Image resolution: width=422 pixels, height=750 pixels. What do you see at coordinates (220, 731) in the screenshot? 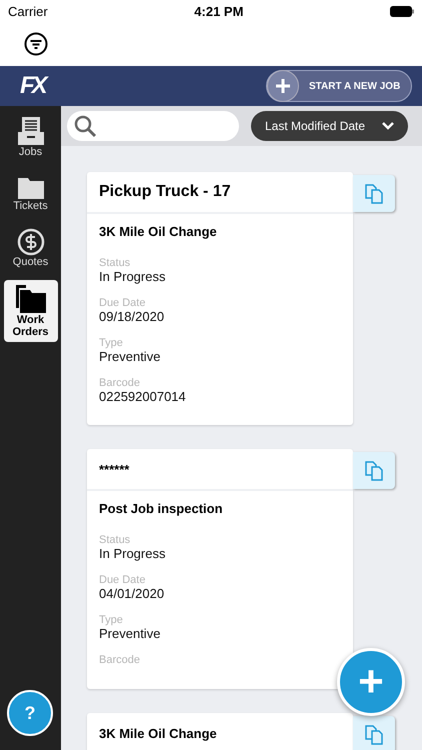
I see `work-order-card: 3K Mile Oil Change` at bounding box center [220, 731].